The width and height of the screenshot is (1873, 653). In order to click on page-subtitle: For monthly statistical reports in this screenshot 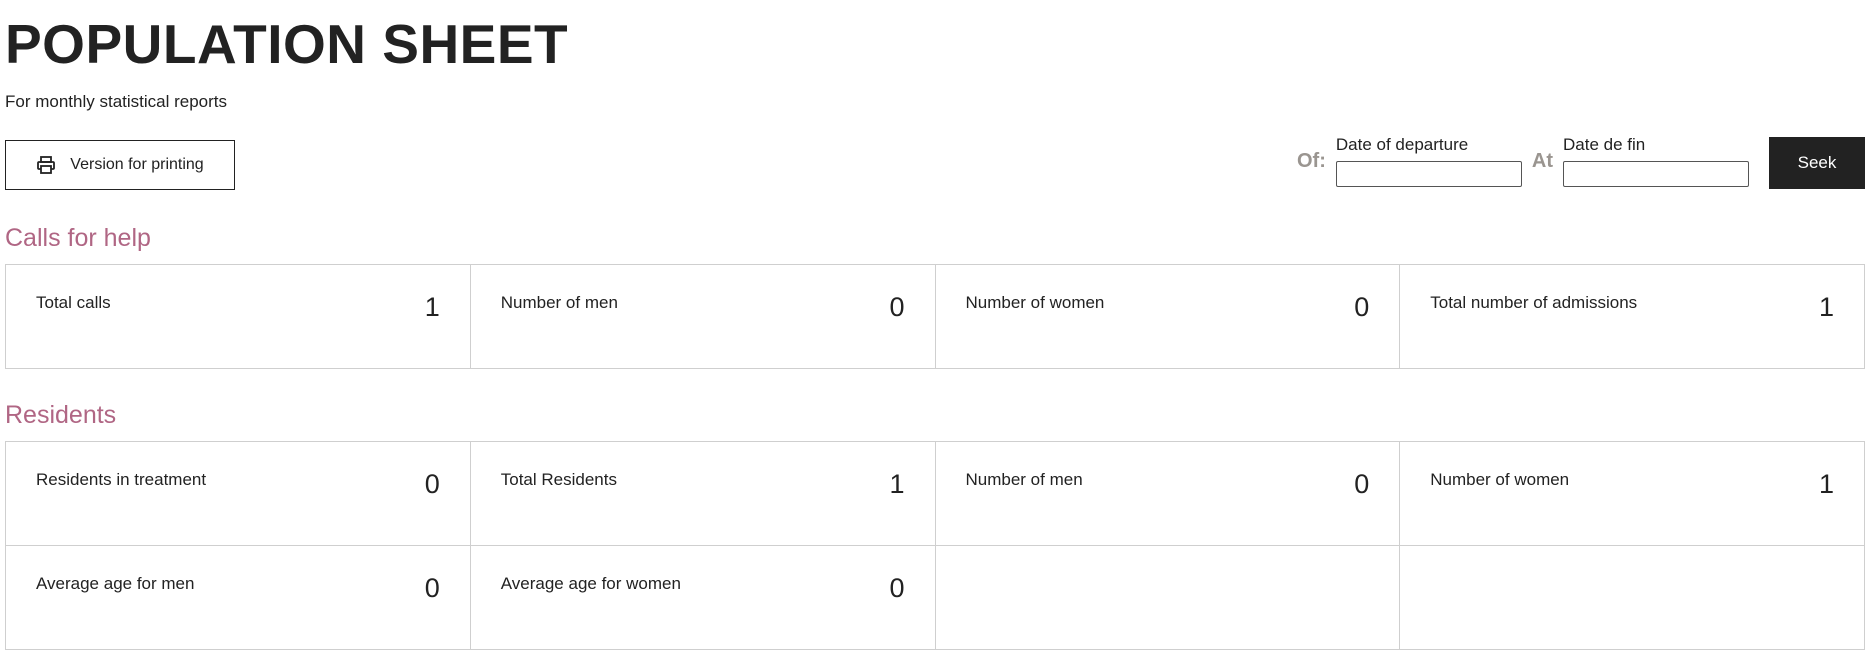, I will do `click(116, 101)`.